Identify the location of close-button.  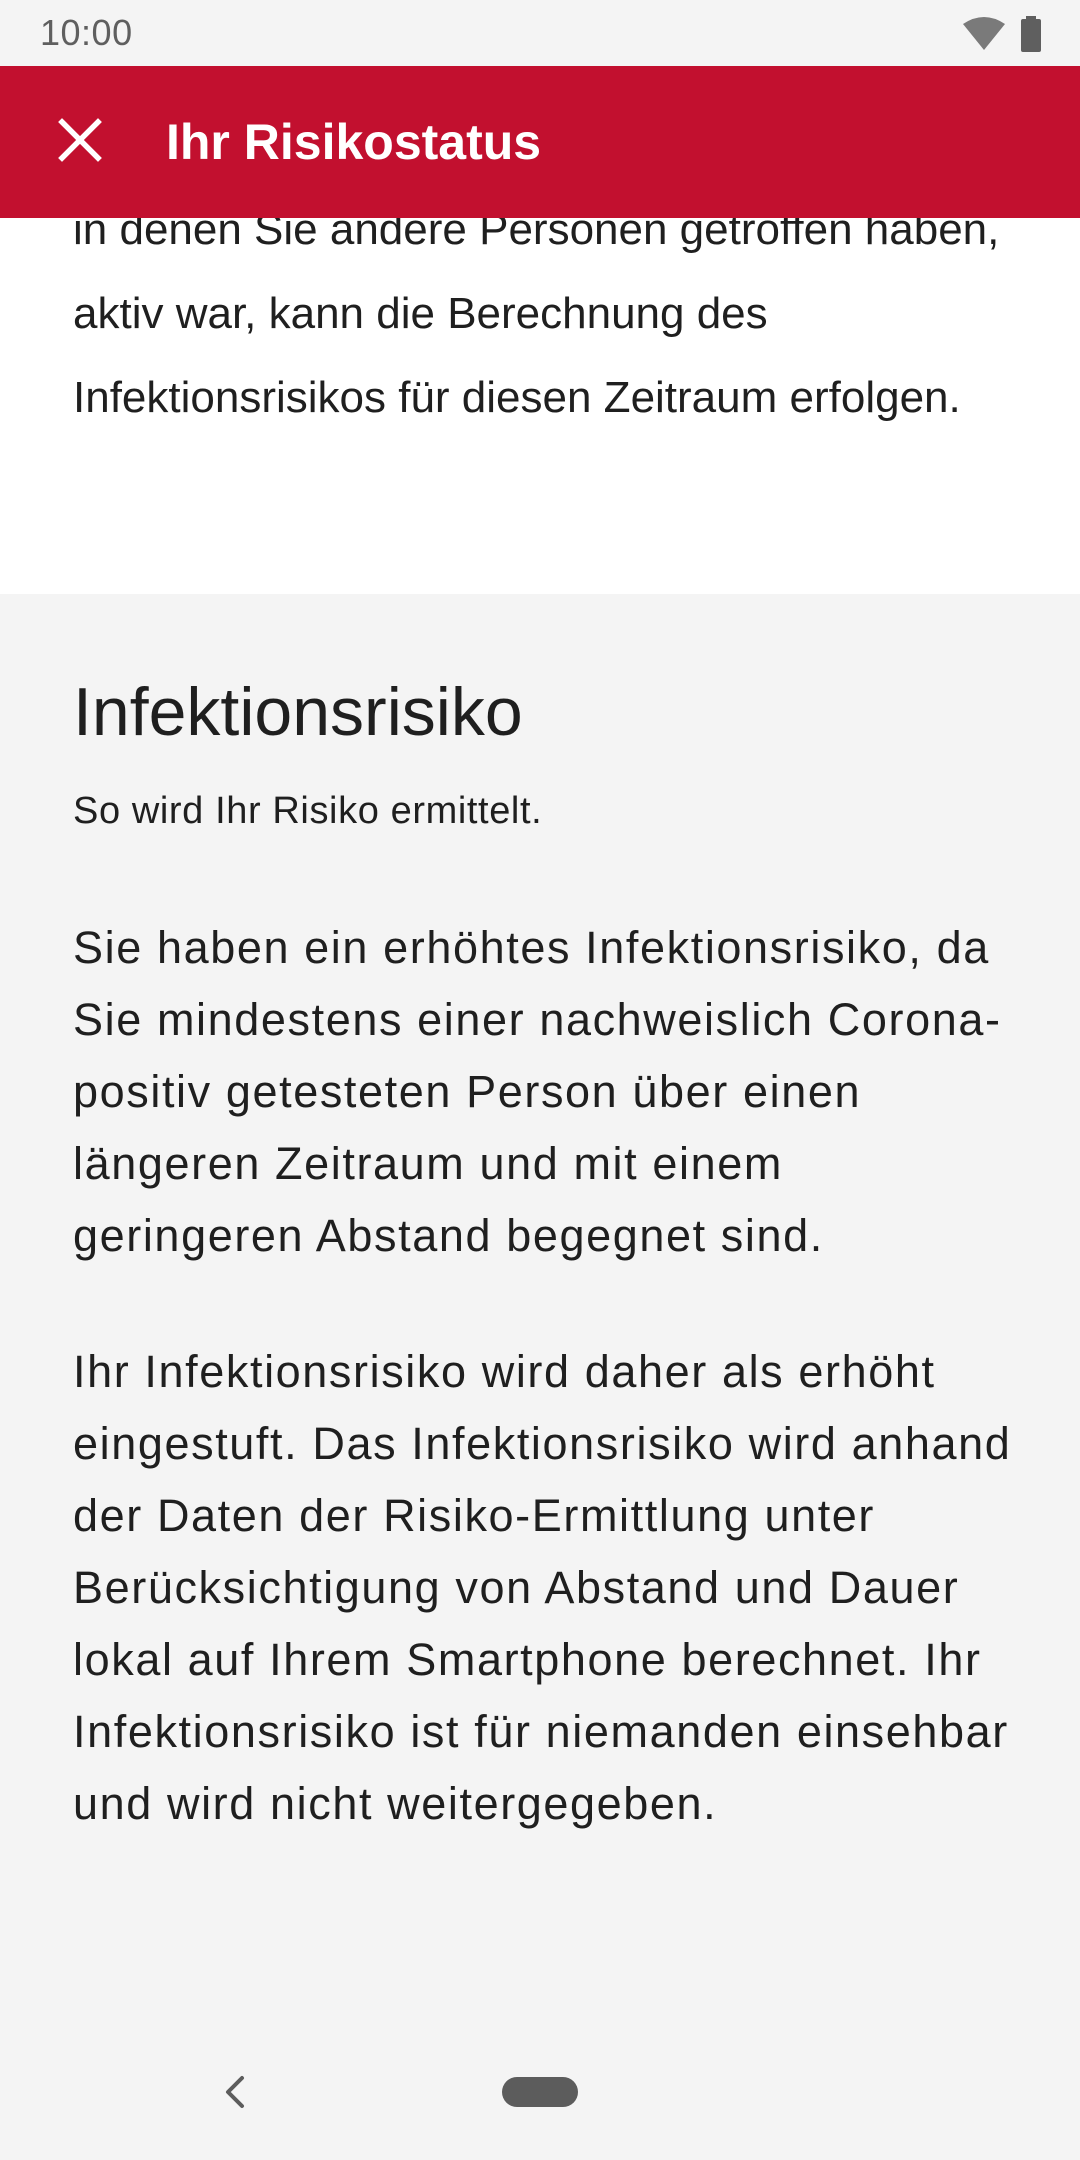
(80, 142).